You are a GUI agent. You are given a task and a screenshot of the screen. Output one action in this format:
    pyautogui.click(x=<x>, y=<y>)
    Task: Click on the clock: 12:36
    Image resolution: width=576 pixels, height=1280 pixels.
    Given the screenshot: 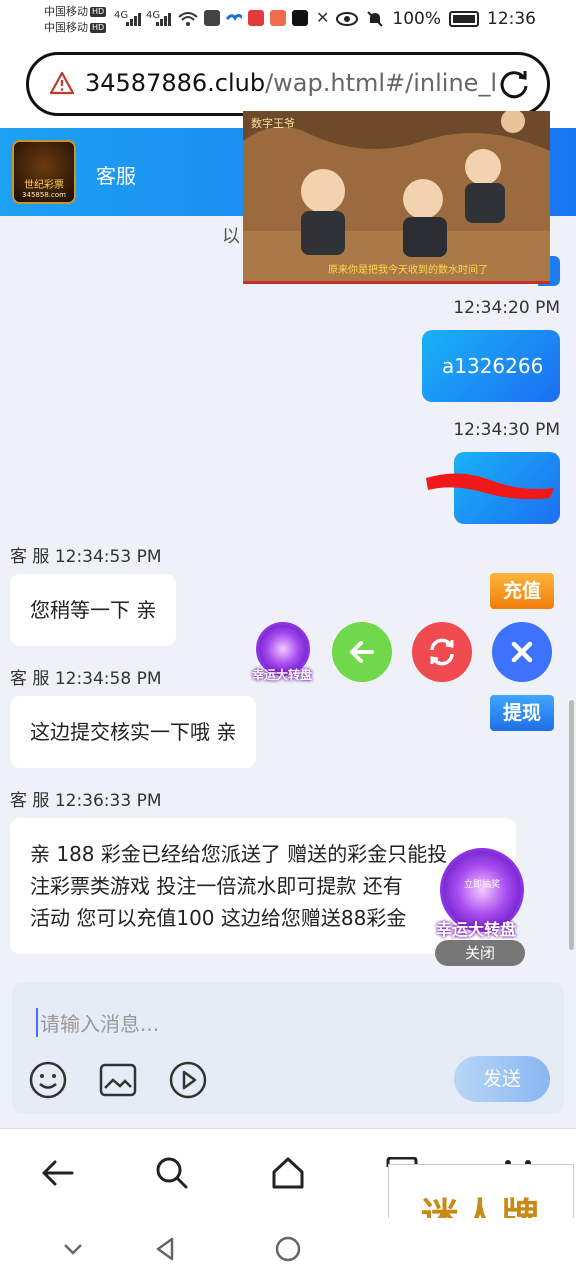 What is the action you would take?
    pyautogui.click(x=511, y=19)
    